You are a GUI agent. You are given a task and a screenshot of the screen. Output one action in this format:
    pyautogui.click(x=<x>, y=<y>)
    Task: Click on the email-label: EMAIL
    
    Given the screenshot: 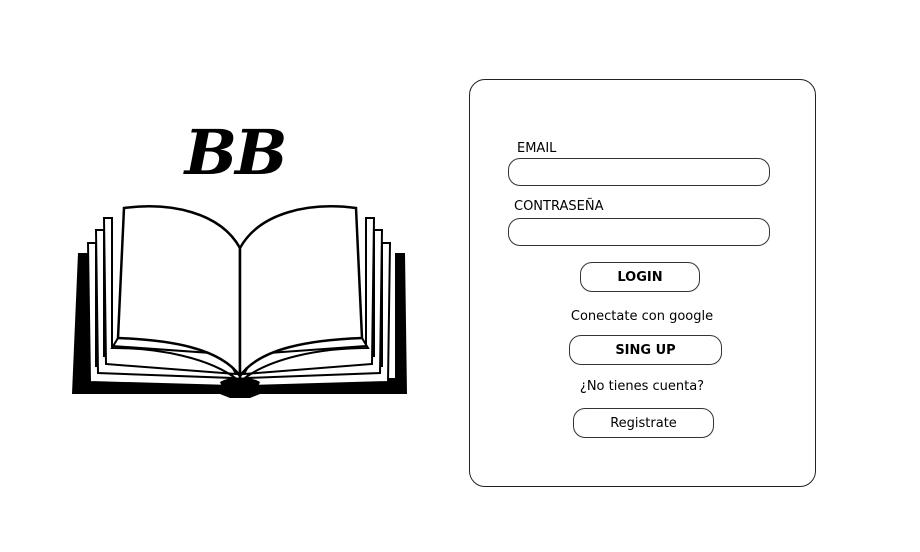 What is the action you would take?
    pyautogui.click(x=537, y=148)
    